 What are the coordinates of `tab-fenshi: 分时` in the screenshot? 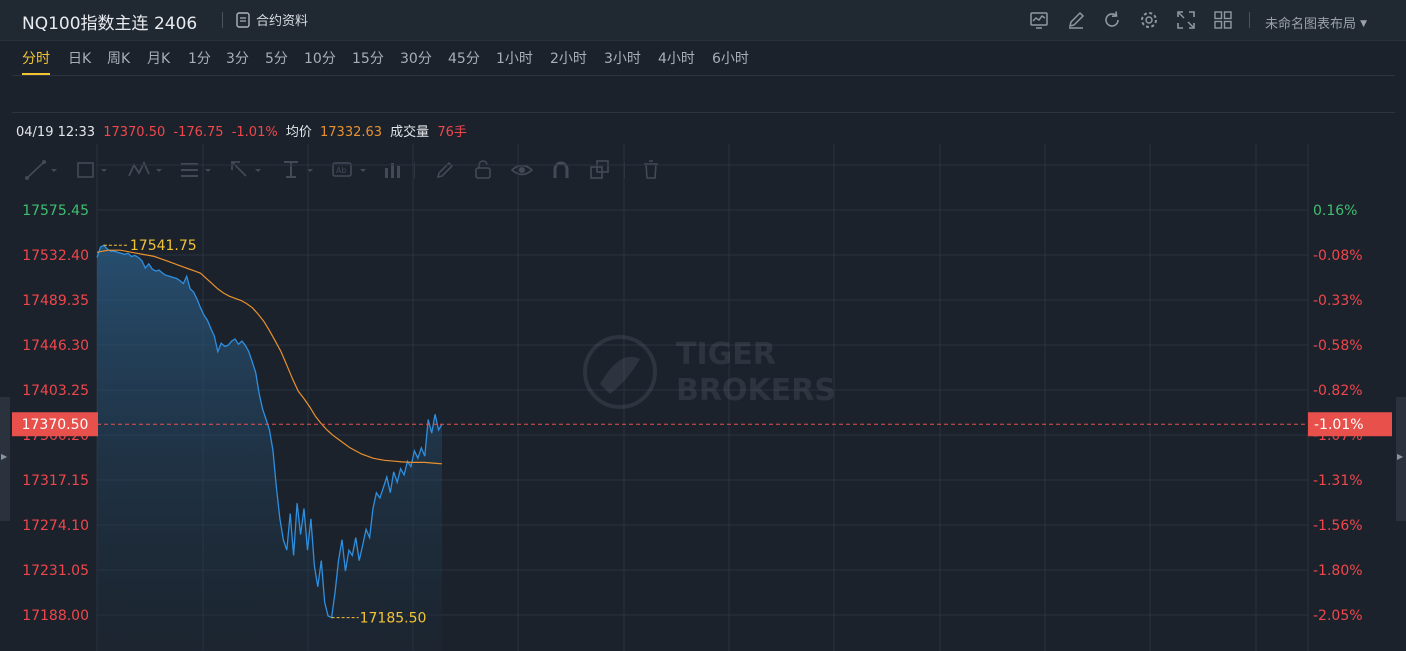 It's located at (36, 61).